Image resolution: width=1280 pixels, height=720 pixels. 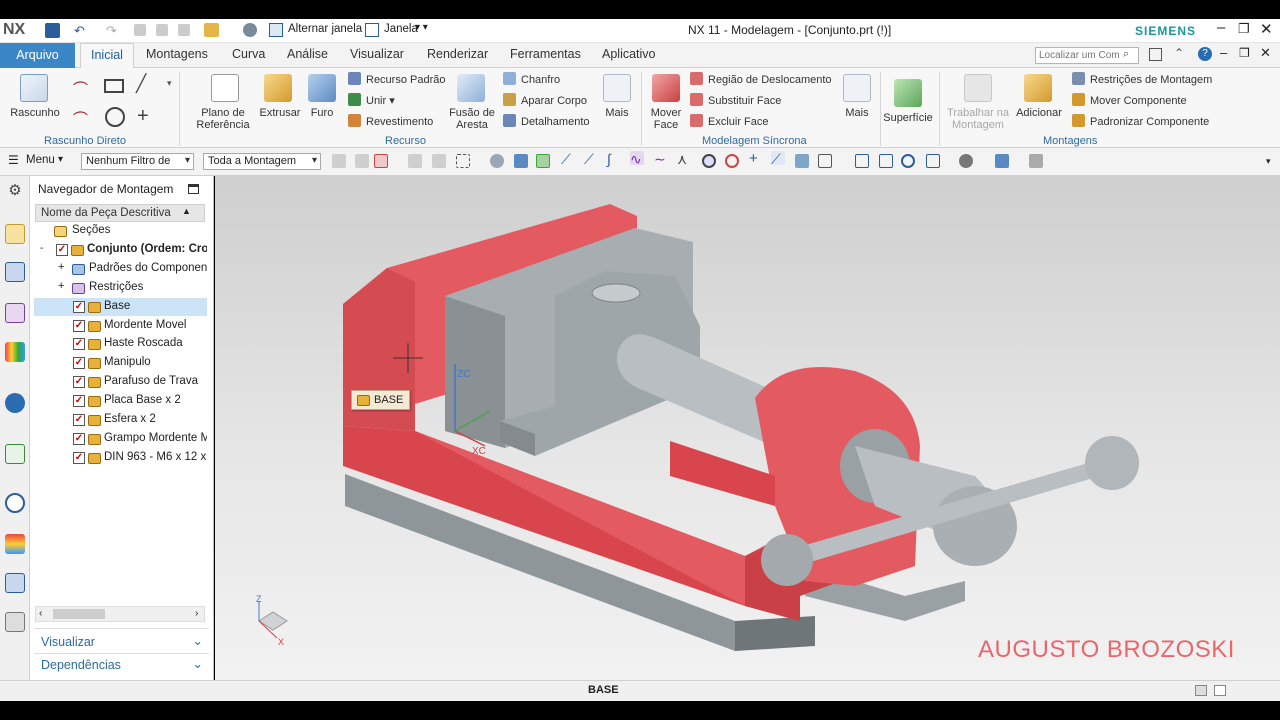 What do you see at coordinates (15, 352) in the screenshot?
I see `reuse-library-icon` at bounding box center [15, 352].